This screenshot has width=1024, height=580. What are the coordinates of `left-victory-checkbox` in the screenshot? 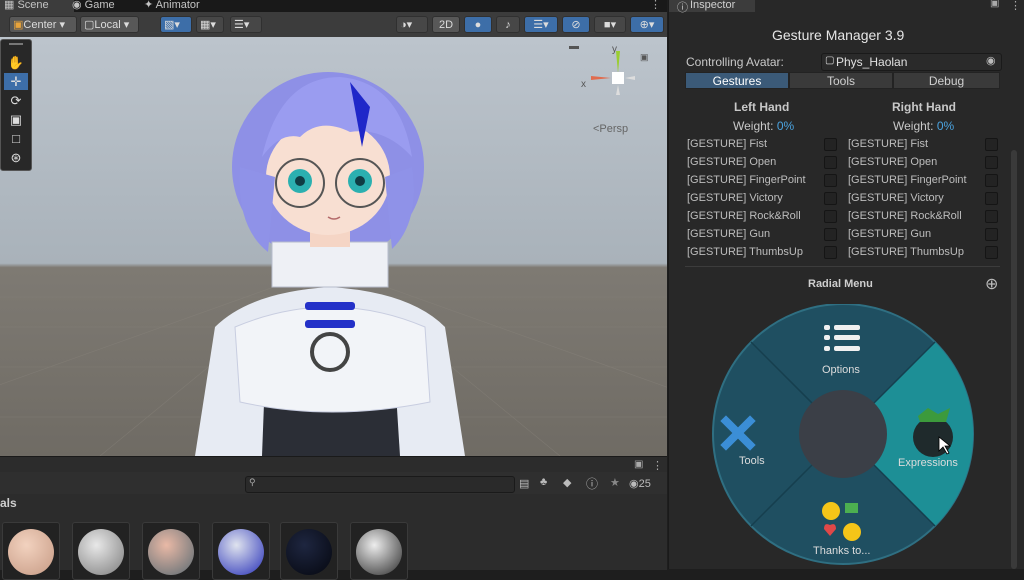 It's located at (830, 198).